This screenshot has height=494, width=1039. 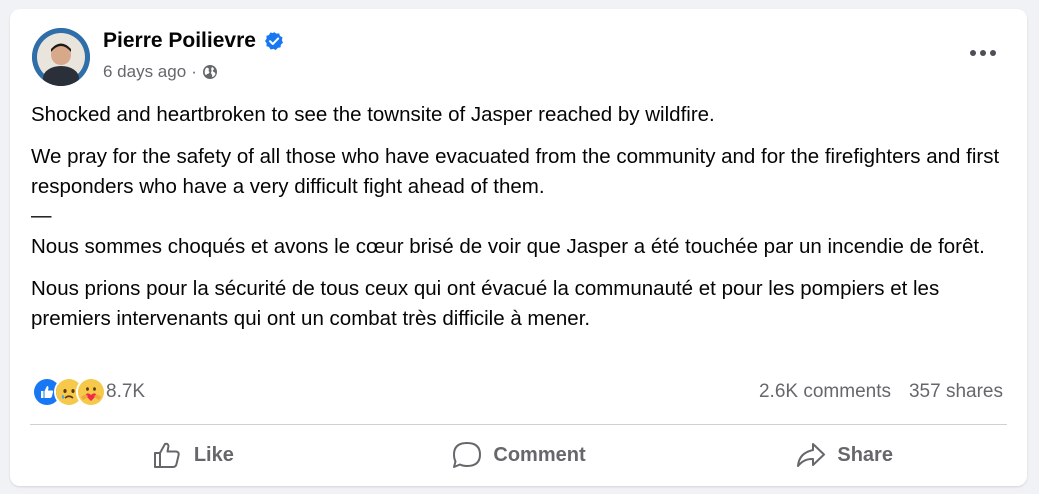 I want to click on globe-icon, so click(x=210, y=72).